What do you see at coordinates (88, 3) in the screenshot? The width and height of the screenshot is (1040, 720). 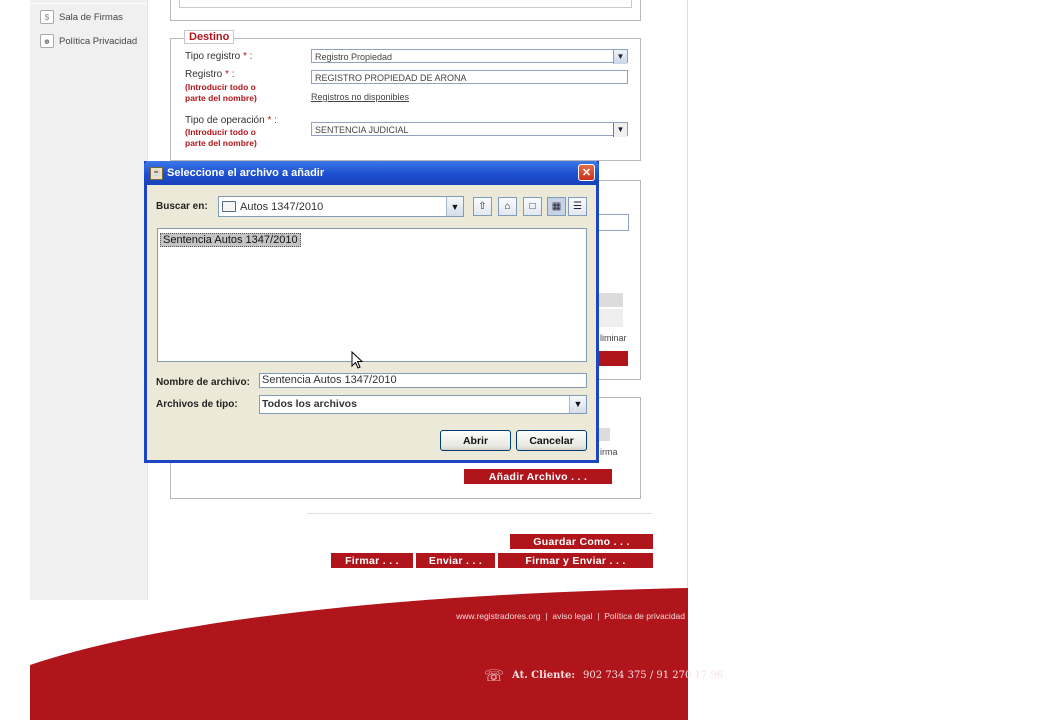 I see `sidebar-divider` at bounding box center [88, 3].